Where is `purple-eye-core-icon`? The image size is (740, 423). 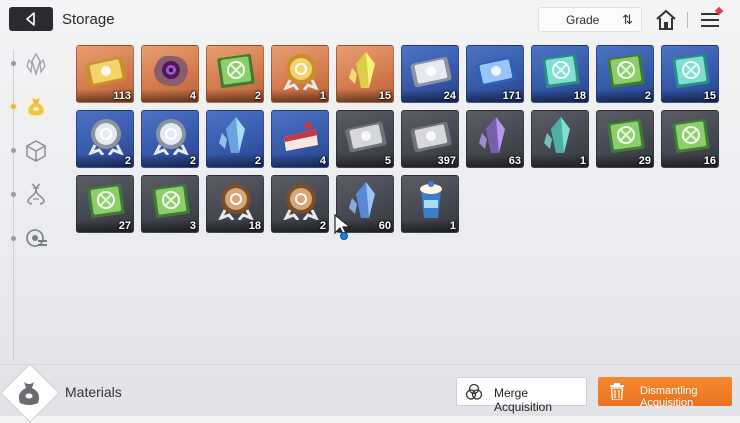
purple-eye-core-icon is located at coordinates (171, 71).